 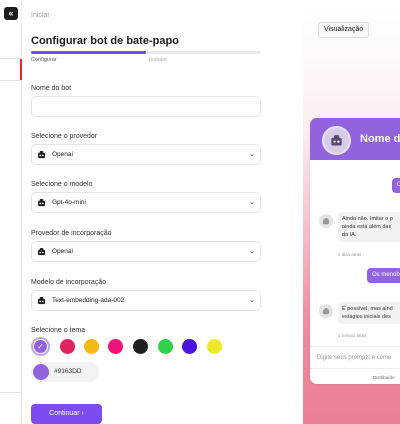 I want to click on page-title: Configurar bot de bate-papo, so click(x=105, y=41).